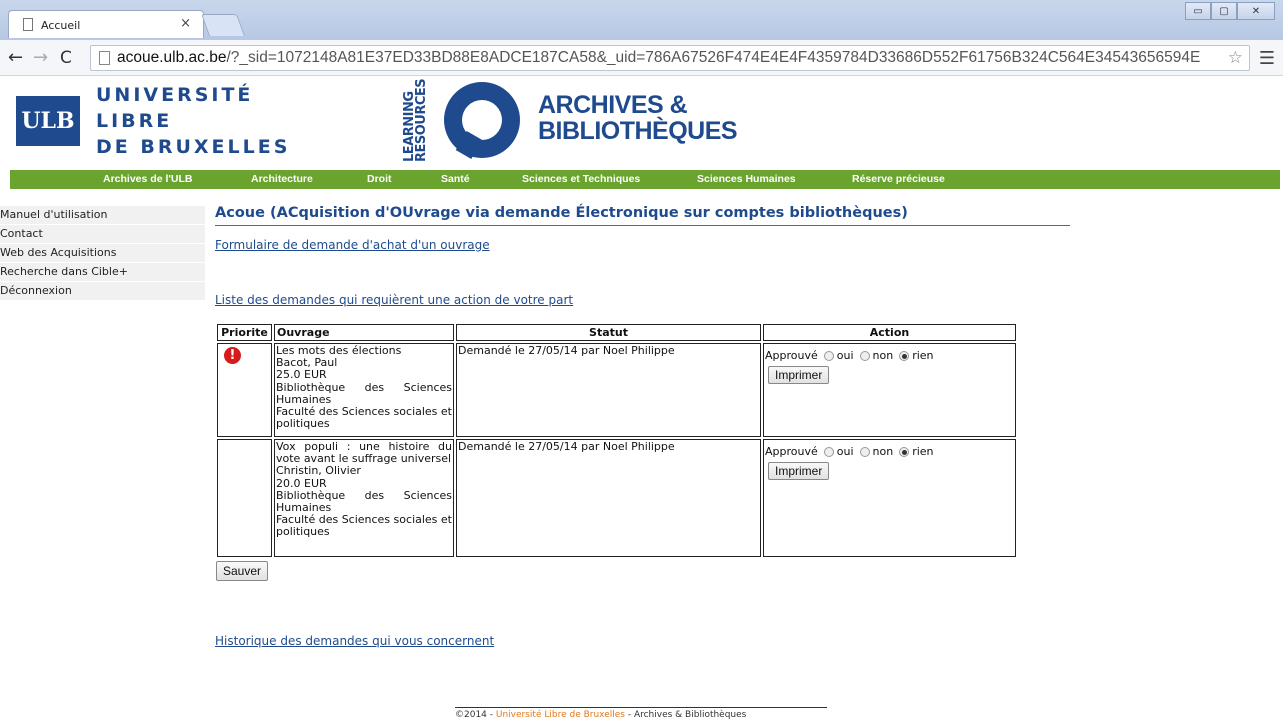  What do you see at coordinates (364, 332) in the screenshot?
I see `column-header-ouvrage: Ouvrage` at bounding box center [364, 332].